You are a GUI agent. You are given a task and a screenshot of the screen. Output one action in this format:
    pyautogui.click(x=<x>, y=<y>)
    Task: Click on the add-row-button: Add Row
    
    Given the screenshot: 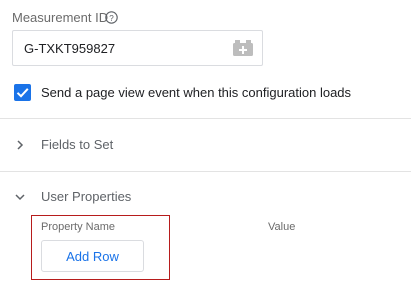 What is the action you would take?
    pyautogui.click(x=92, y=256)
    